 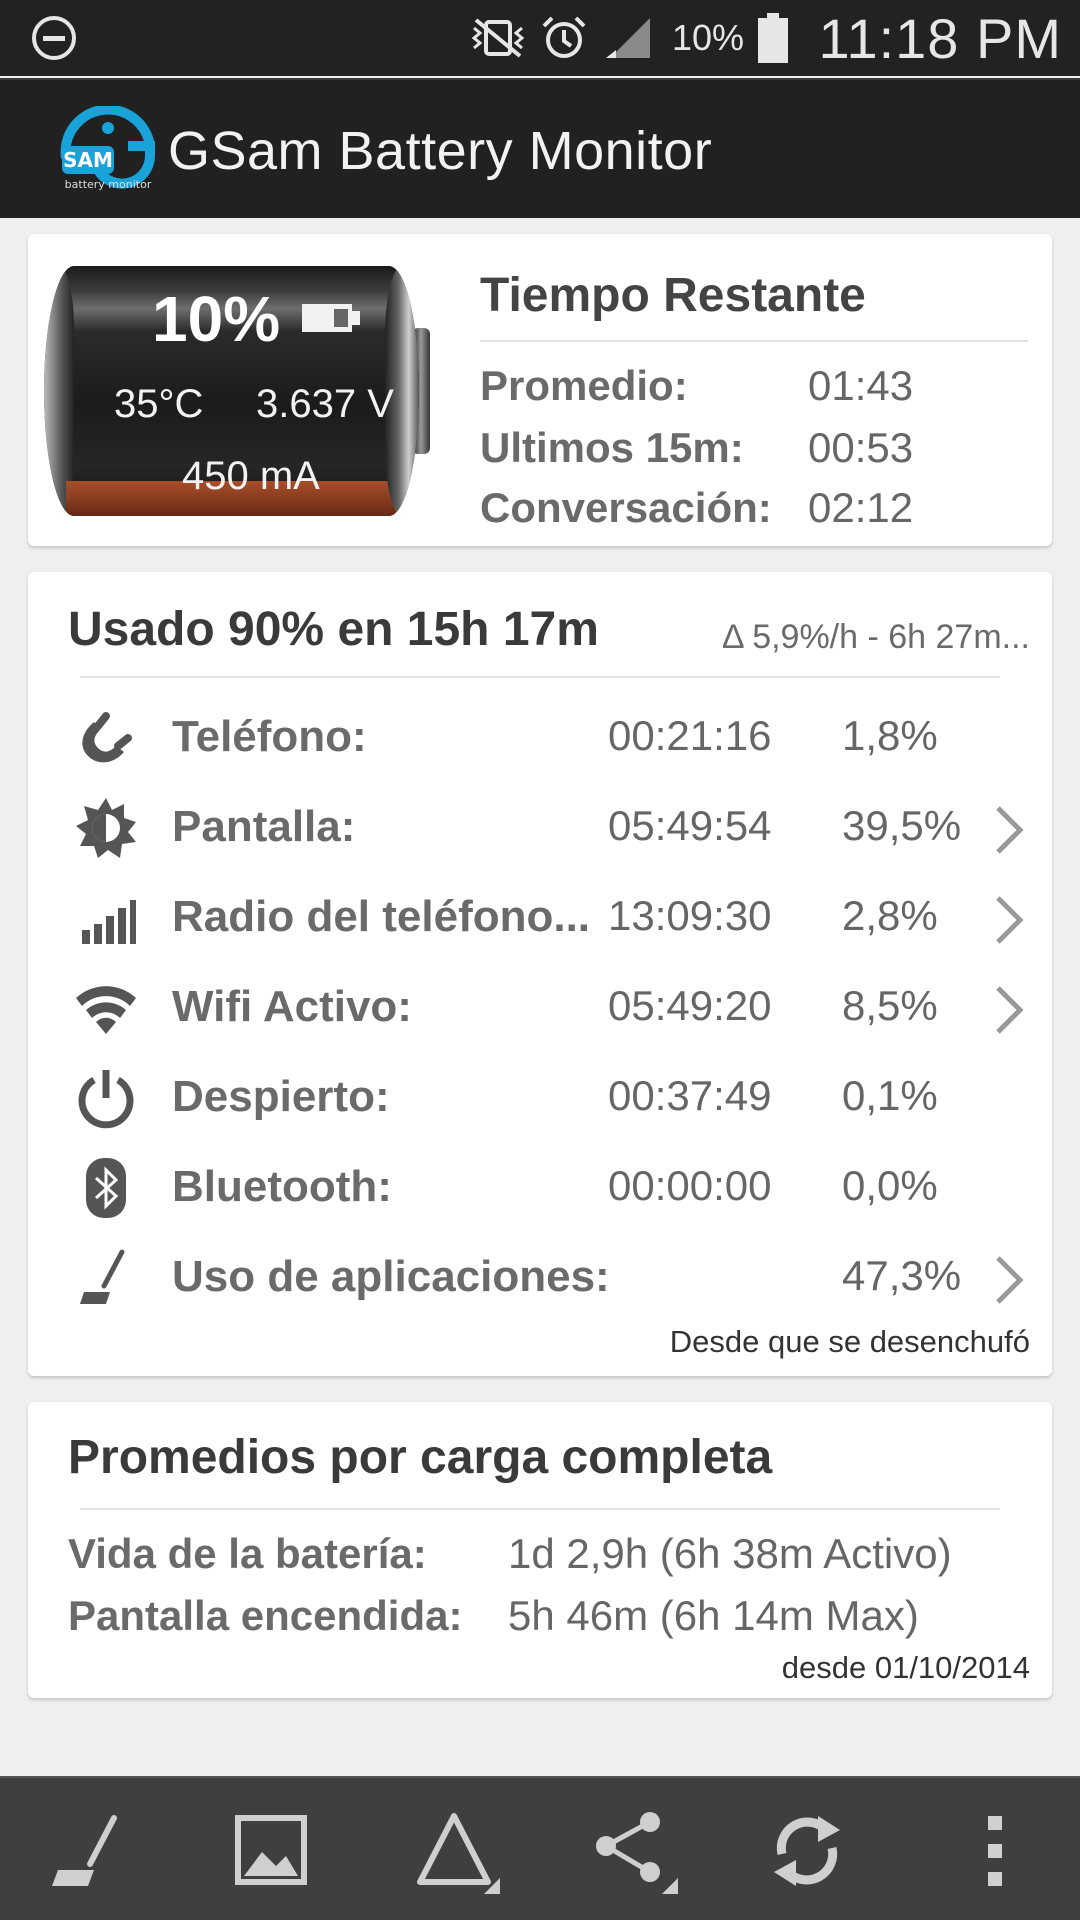 I want to click on image-icon, so click(x=271, y=1850).